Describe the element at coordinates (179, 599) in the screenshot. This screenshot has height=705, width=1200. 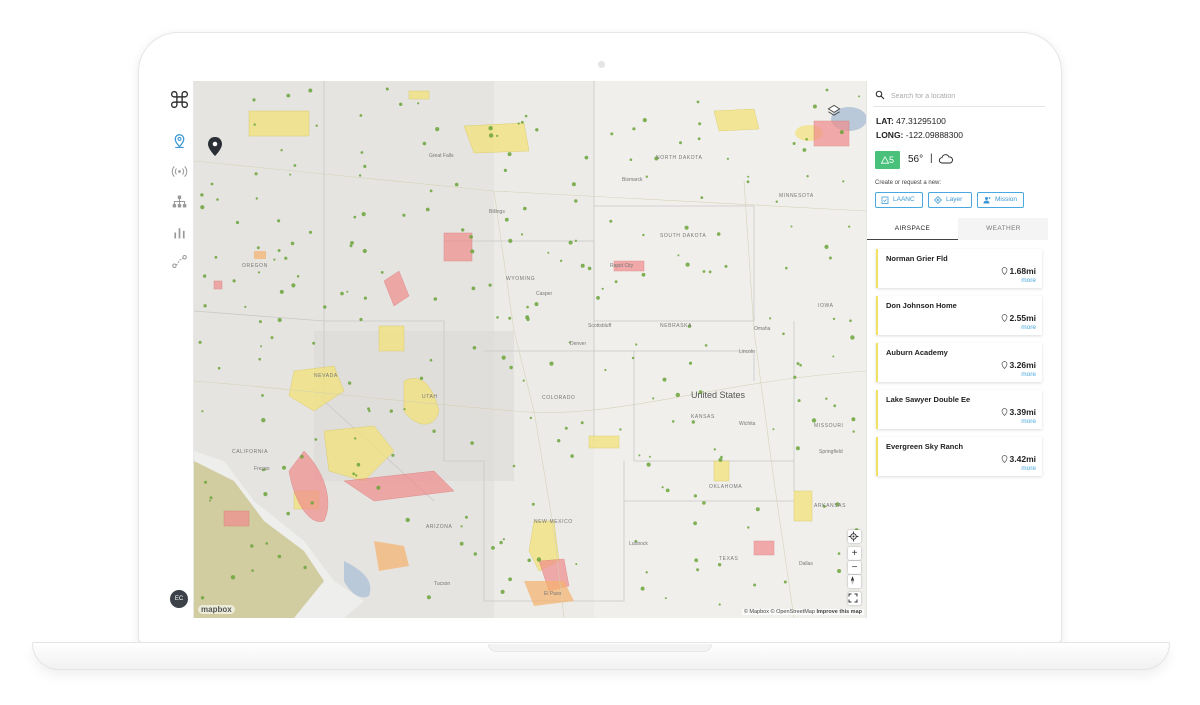
I see `avatar: EC` at that location.